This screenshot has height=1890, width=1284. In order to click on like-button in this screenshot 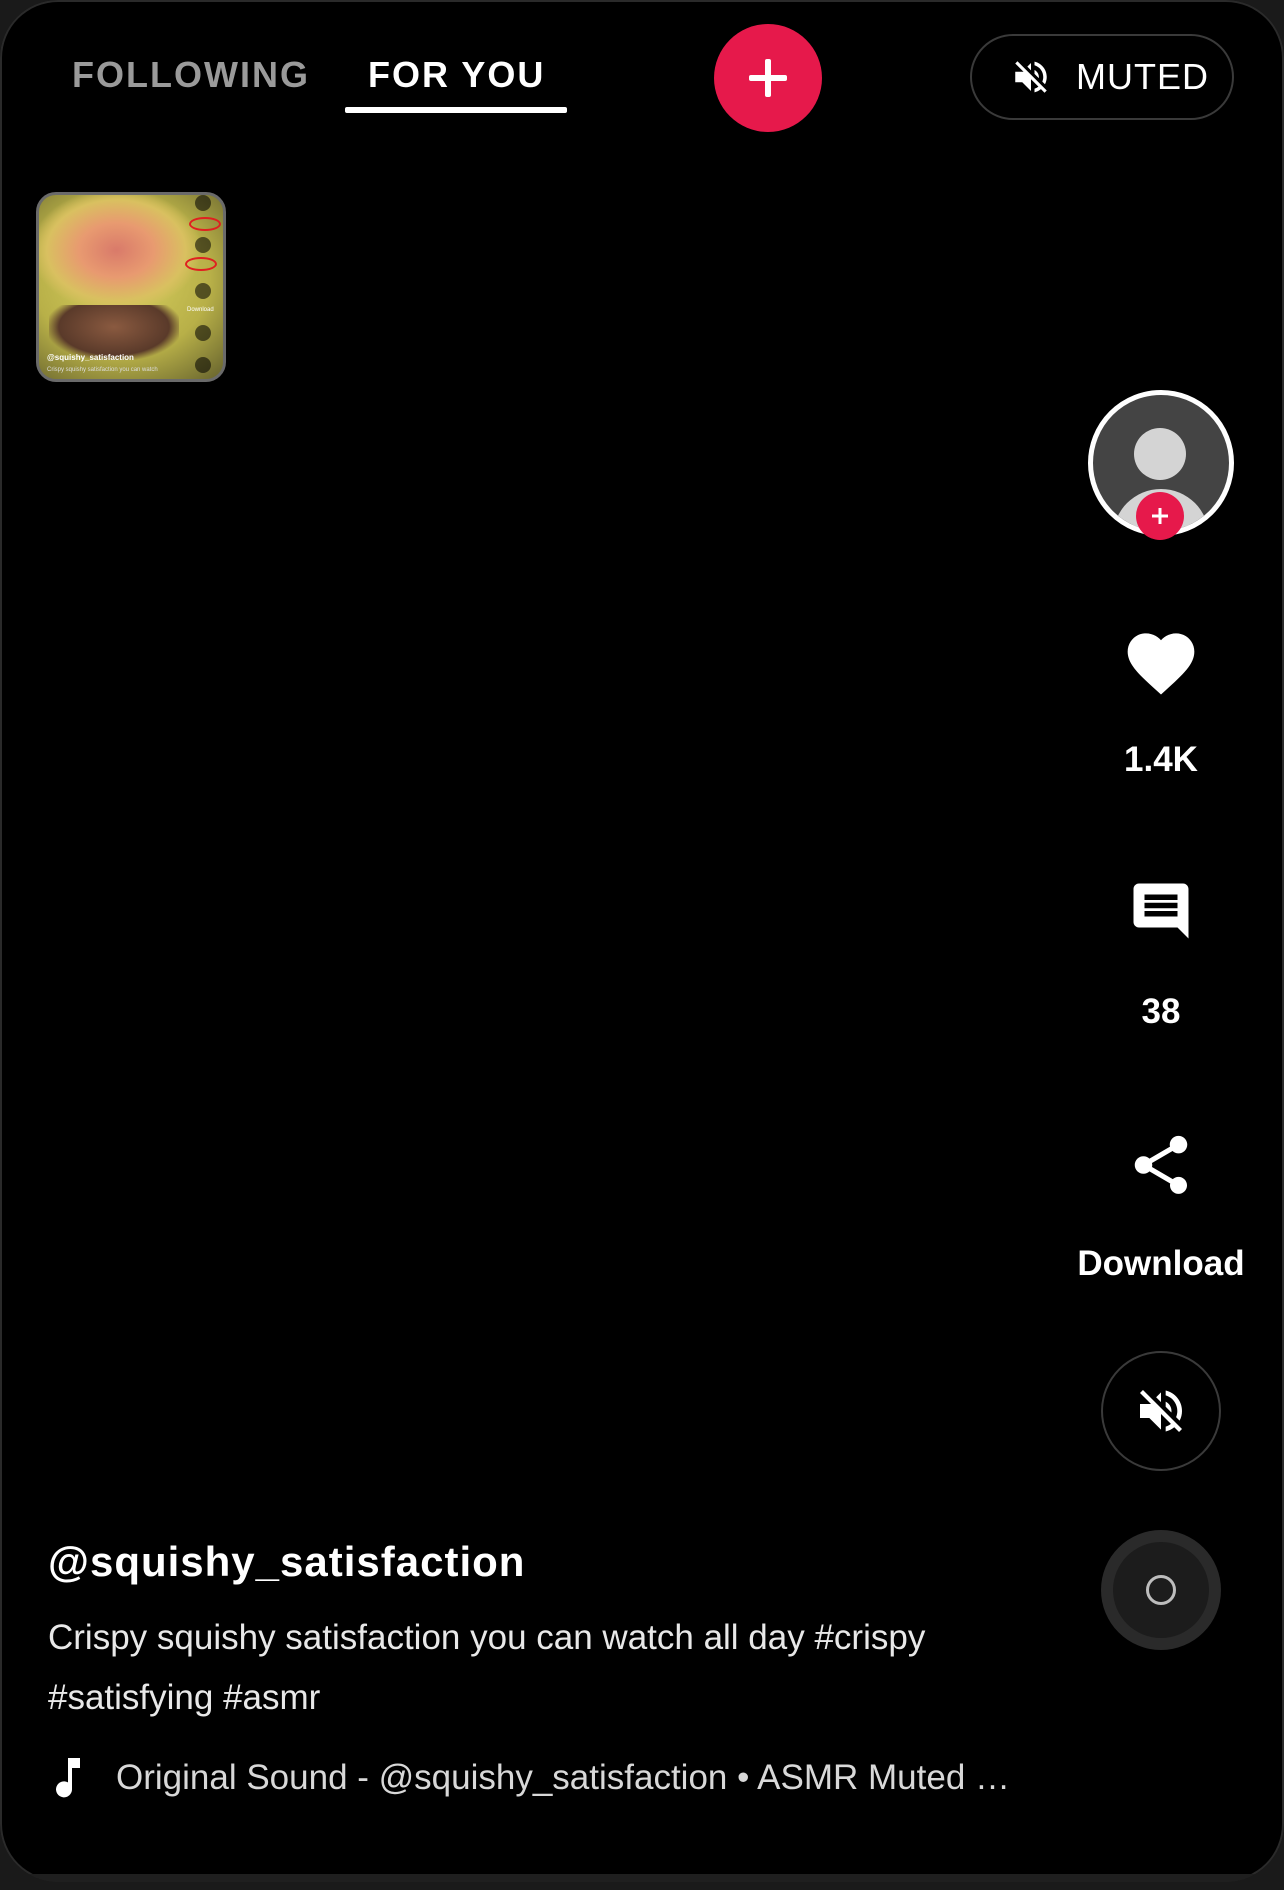, I will do `click(1161, 660)`.